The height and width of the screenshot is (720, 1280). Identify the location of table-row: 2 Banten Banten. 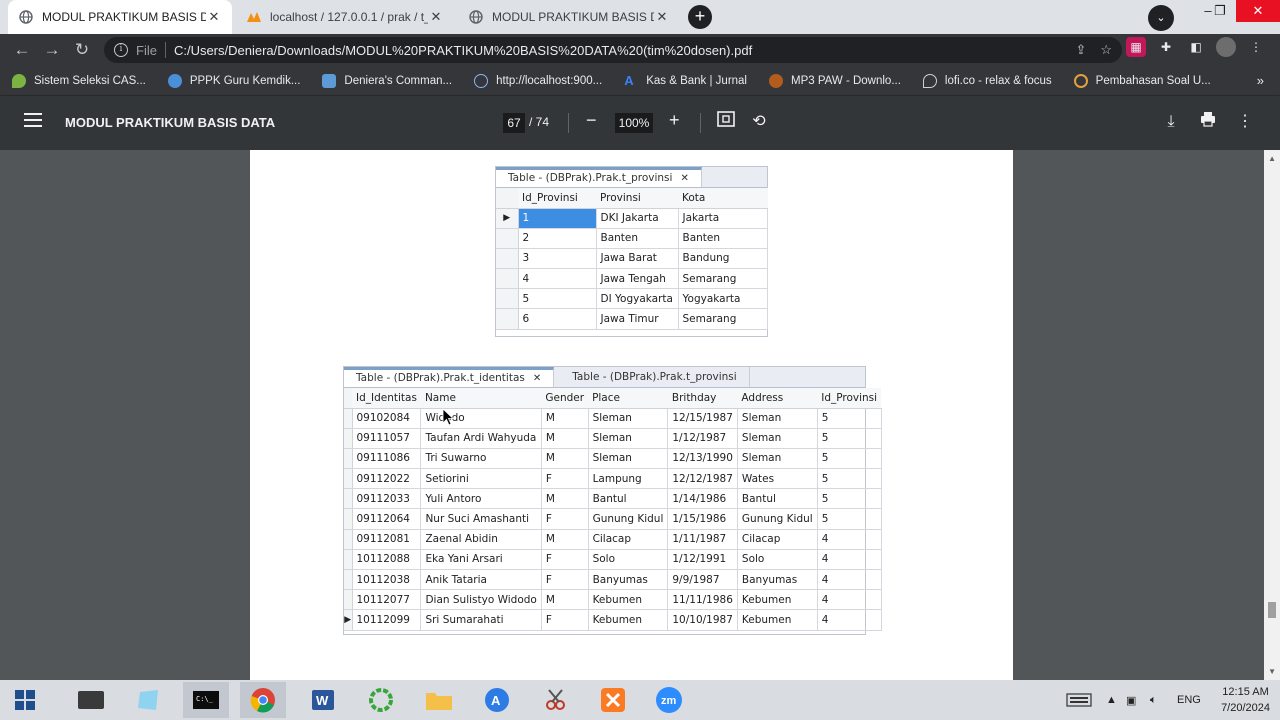
(632, 238).